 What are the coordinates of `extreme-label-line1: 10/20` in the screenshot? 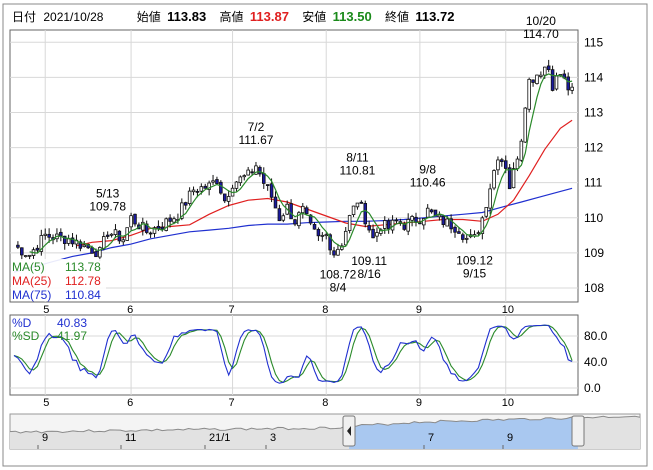 It's located at (541, 21).